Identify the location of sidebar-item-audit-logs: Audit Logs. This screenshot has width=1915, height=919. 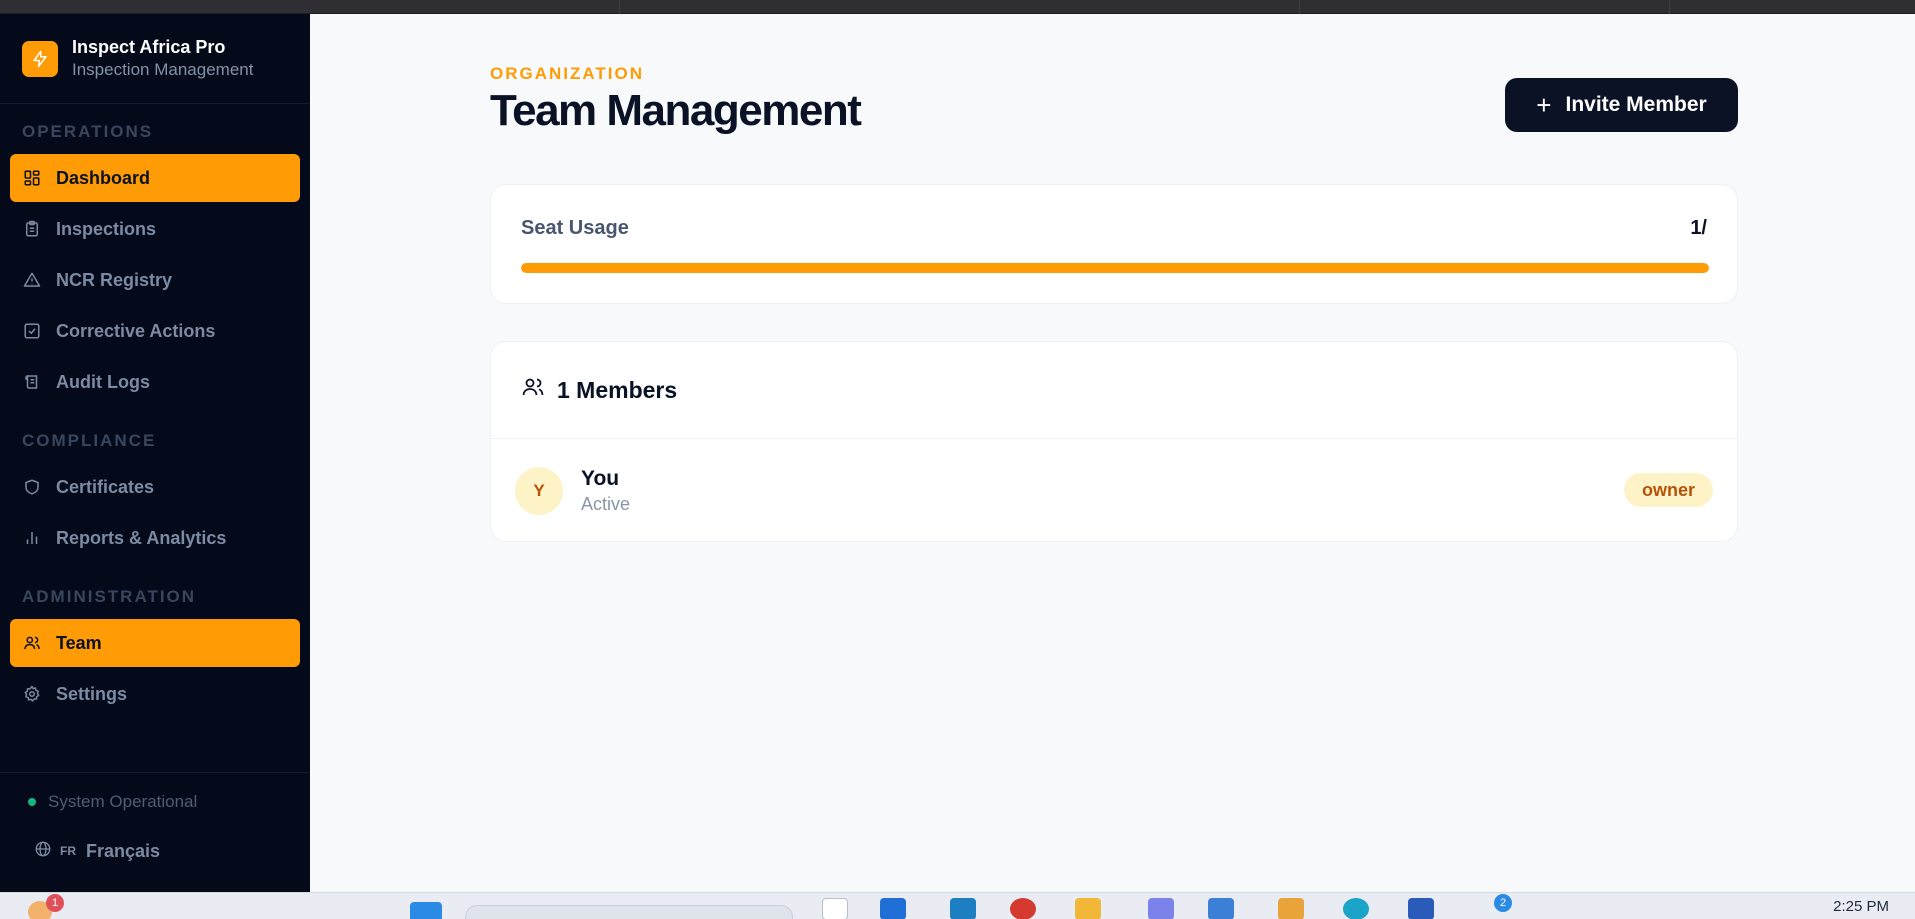
(155, 382).